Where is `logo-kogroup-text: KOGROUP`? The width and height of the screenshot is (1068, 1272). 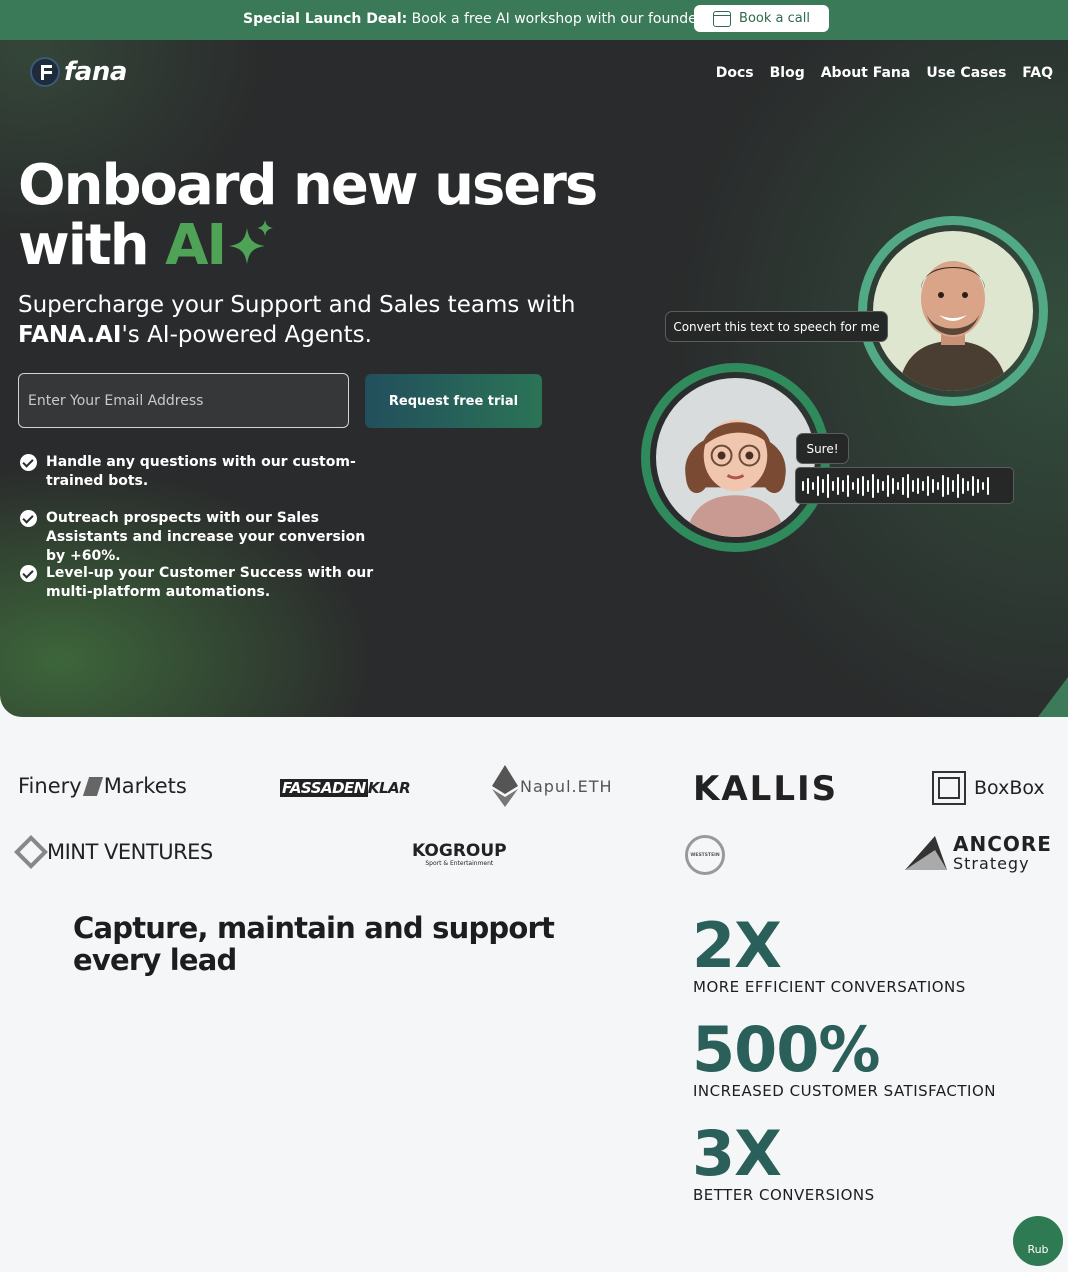
logo-kogroup-text: KOGROUP is located at coordinates (459, 851).